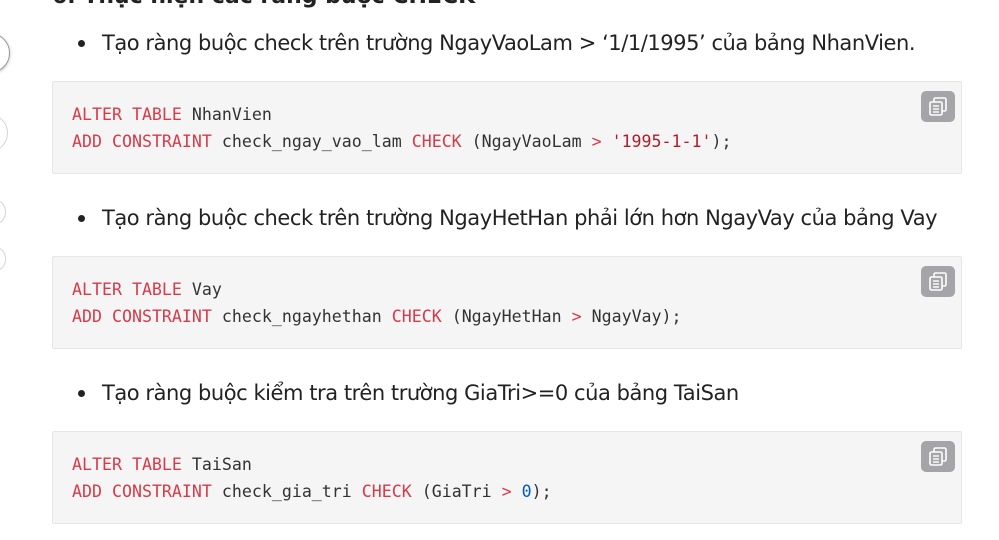 This screenshot has height=540, width=999. I want to click on string-literal: '1995-1-1', so click(661, 141).